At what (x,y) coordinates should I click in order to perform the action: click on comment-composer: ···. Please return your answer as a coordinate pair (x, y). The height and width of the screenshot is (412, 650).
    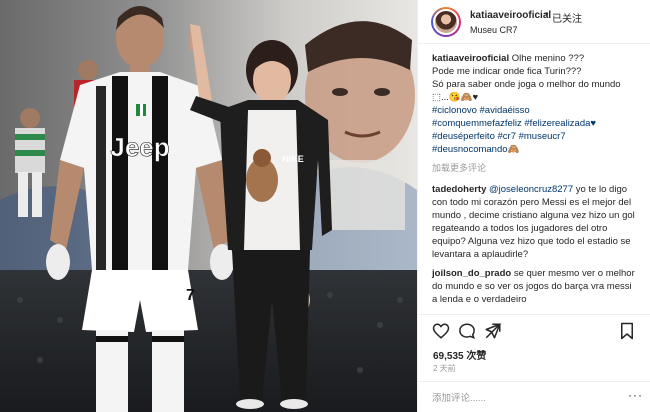
    Looking at the image, I should click on (534, 396).